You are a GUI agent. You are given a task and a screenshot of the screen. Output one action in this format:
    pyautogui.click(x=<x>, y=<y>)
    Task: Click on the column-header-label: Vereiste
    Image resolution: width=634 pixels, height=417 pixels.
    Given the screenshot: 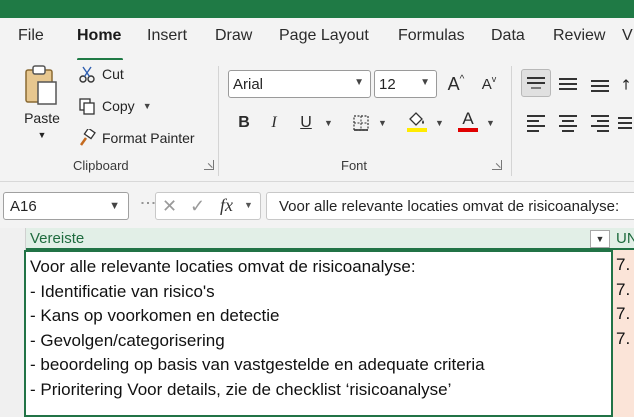 What is the action you would take?
    pyautogui.click(x=57, y=238)
    